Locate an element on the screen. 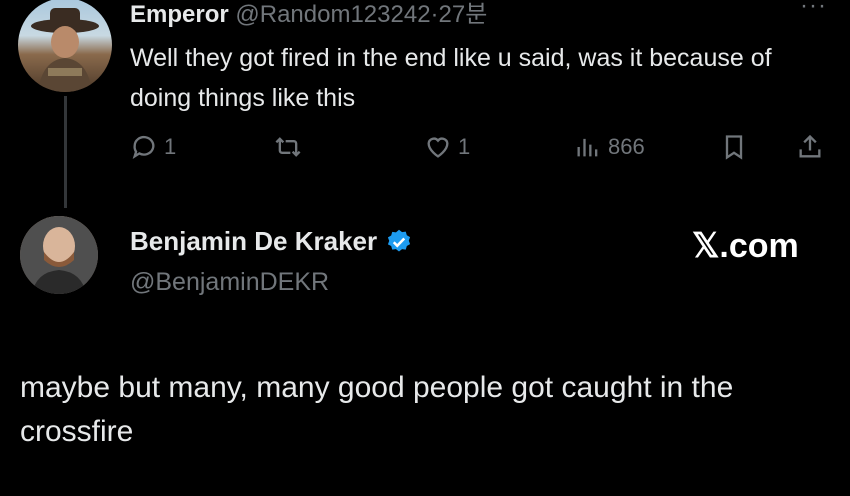 This screenshot has height=496, width=850. retweet-icon is located at coordinates (288, 147).